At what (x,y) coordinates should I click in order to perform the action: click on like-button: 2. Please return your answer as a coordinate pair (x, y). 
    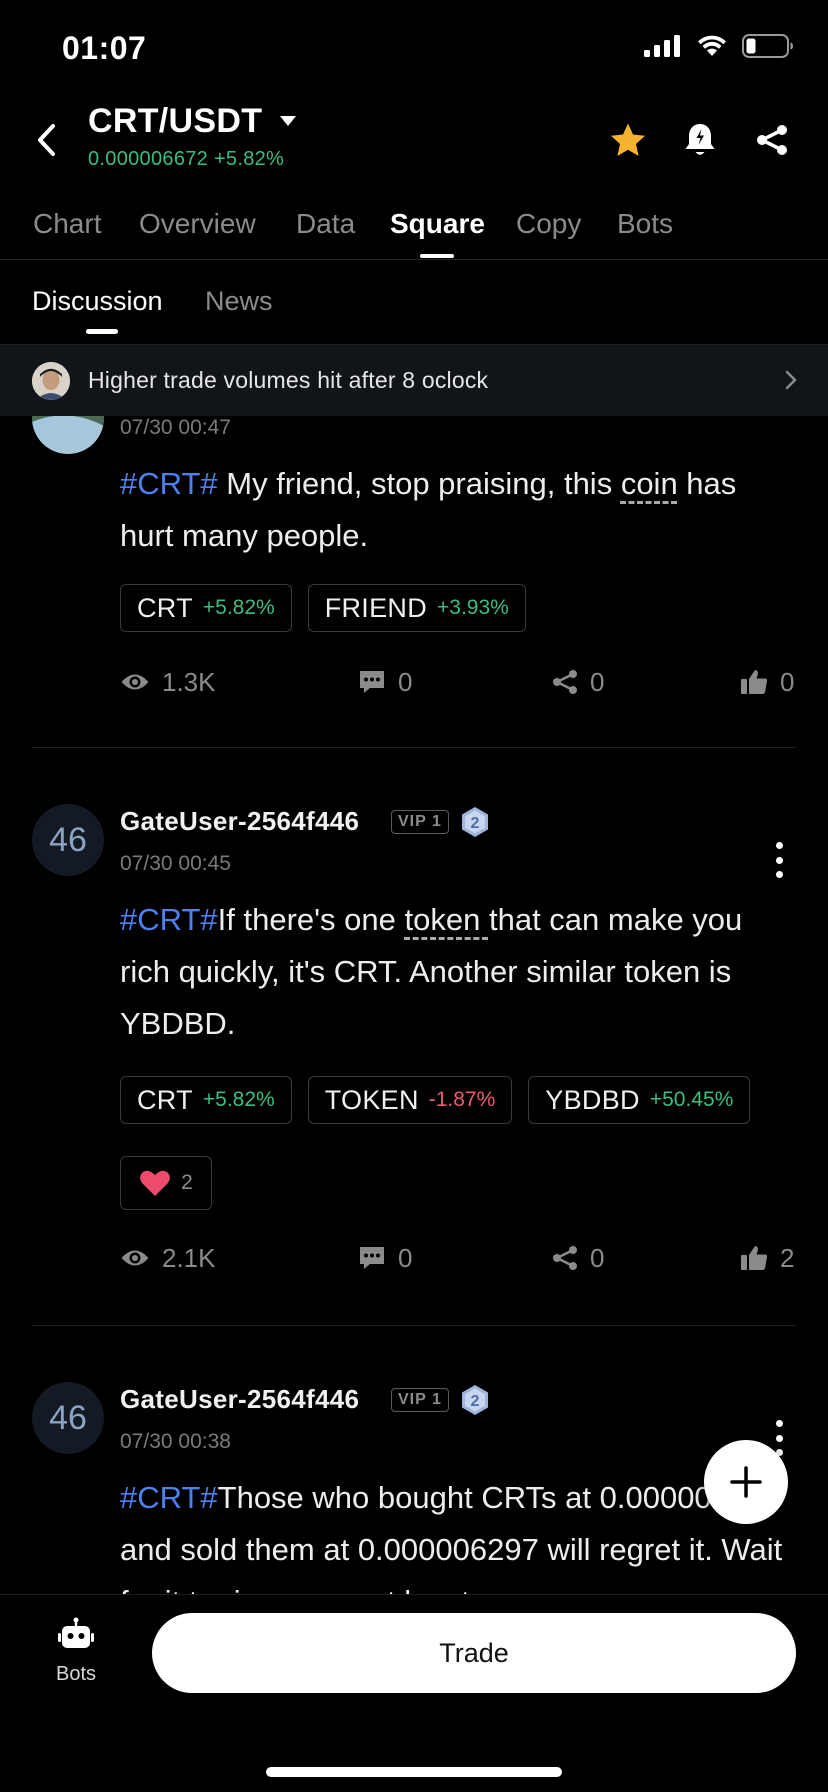
    Looking at the image, I should click on (767, 1258).